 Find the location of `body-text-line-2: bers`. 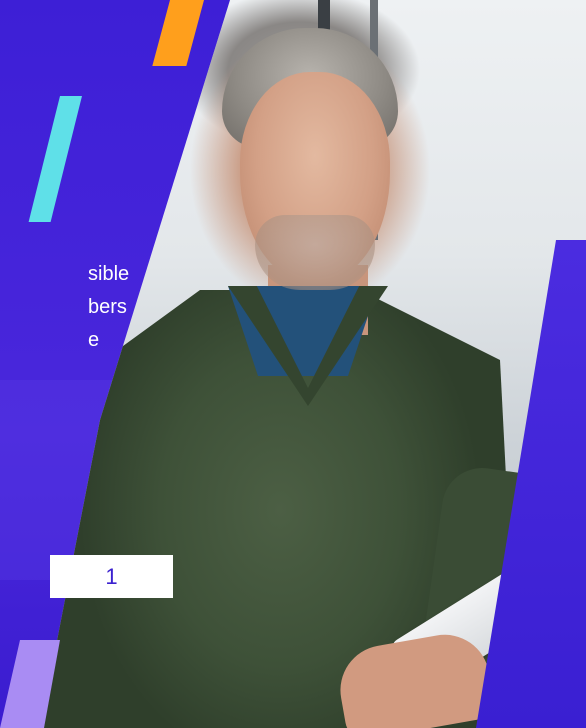

body-text-line-2: bers is located at coordinates (107, 307).